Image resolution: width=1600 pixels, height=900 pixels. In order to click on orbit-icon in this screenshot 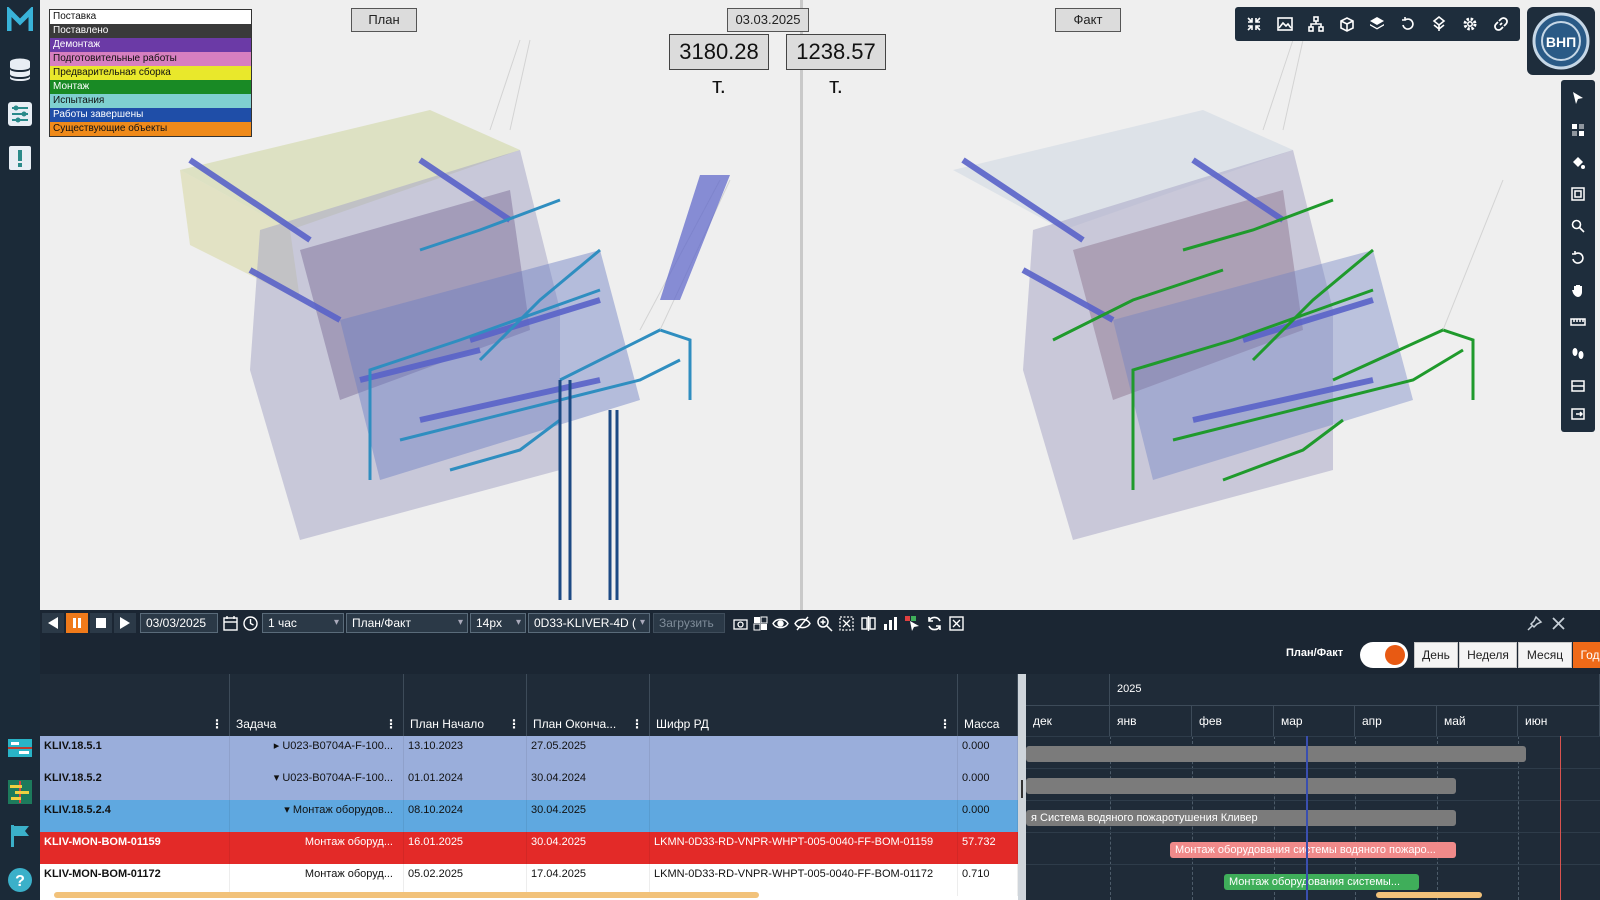, I will do `click(1578, 258)`.